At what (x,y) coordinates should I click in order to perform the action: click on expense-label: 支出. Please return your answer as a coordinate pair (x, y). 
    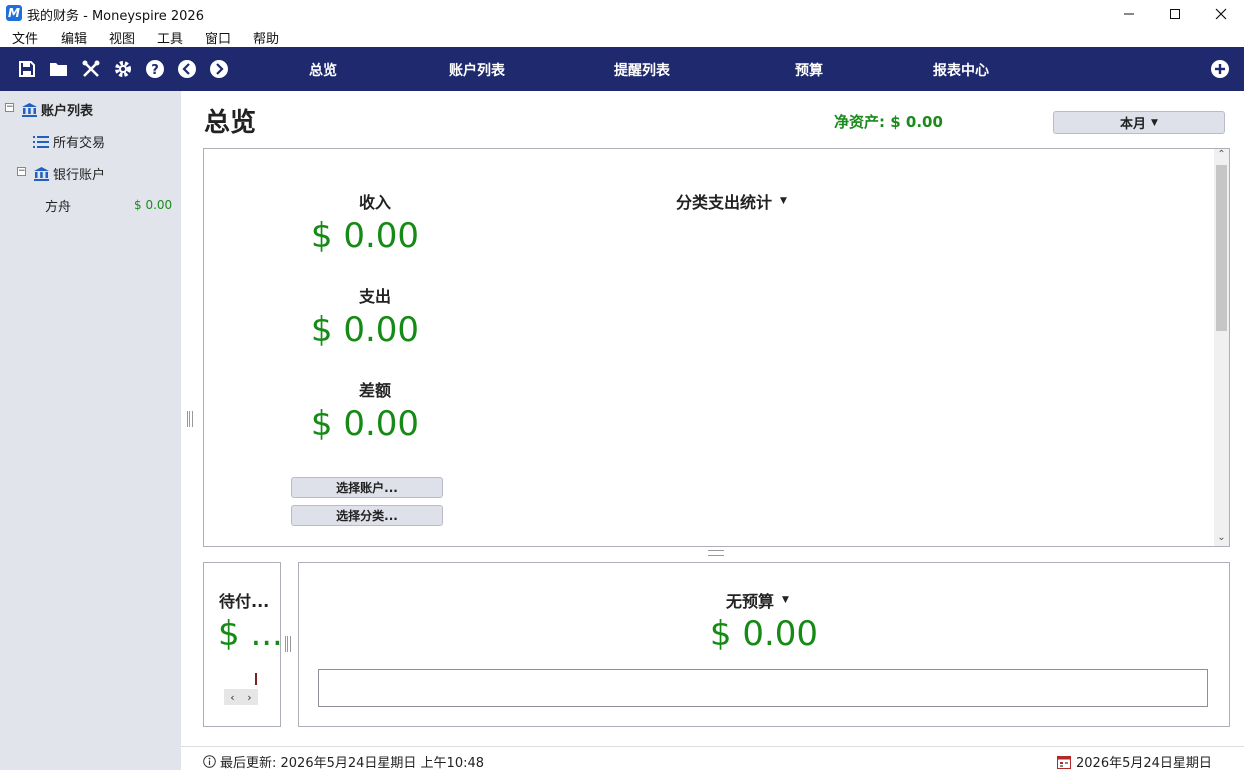
    Looking at the image, I should click on (374, 296).